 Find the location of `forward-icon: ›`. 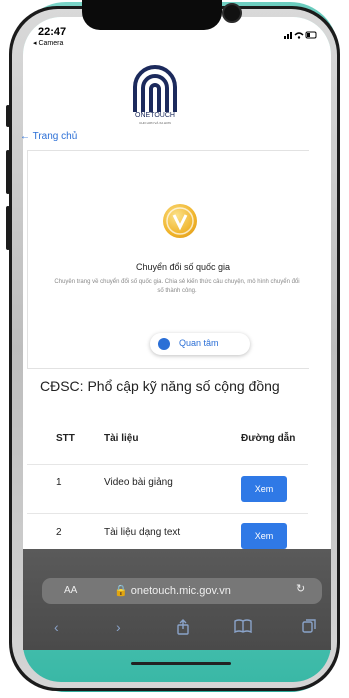

forward-icon: › is located at coordinates (118, 627).